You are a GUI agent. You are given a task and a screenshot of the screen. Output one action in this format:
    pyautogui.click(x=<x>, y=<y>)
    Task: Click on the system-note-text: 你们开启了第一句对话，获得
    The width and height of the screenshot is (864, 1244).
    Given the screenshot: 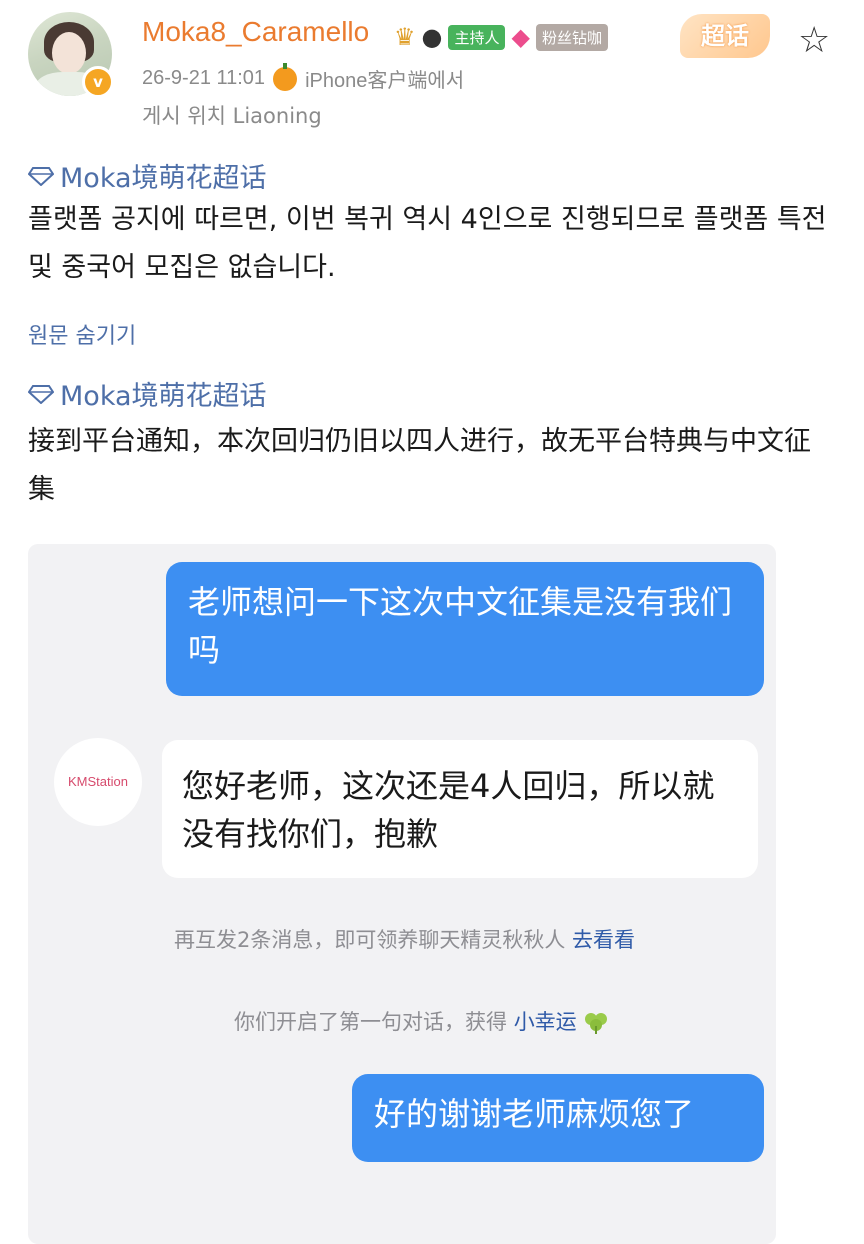 What is the action you would take?
    pyautogui.click(x=370, y=1022)
    